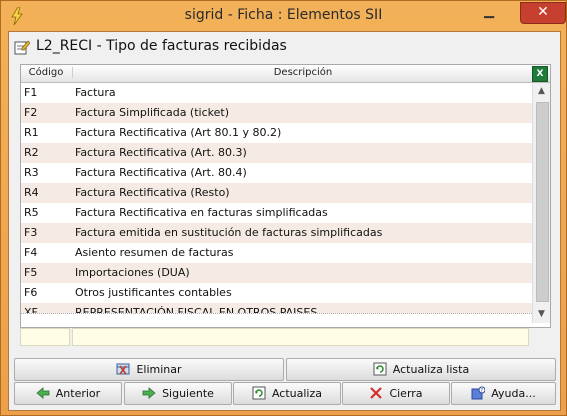  What do you see at coordinates (276, 320) in the screenshot?
I see `grid-empty-row` at bounding box center [276, 320].